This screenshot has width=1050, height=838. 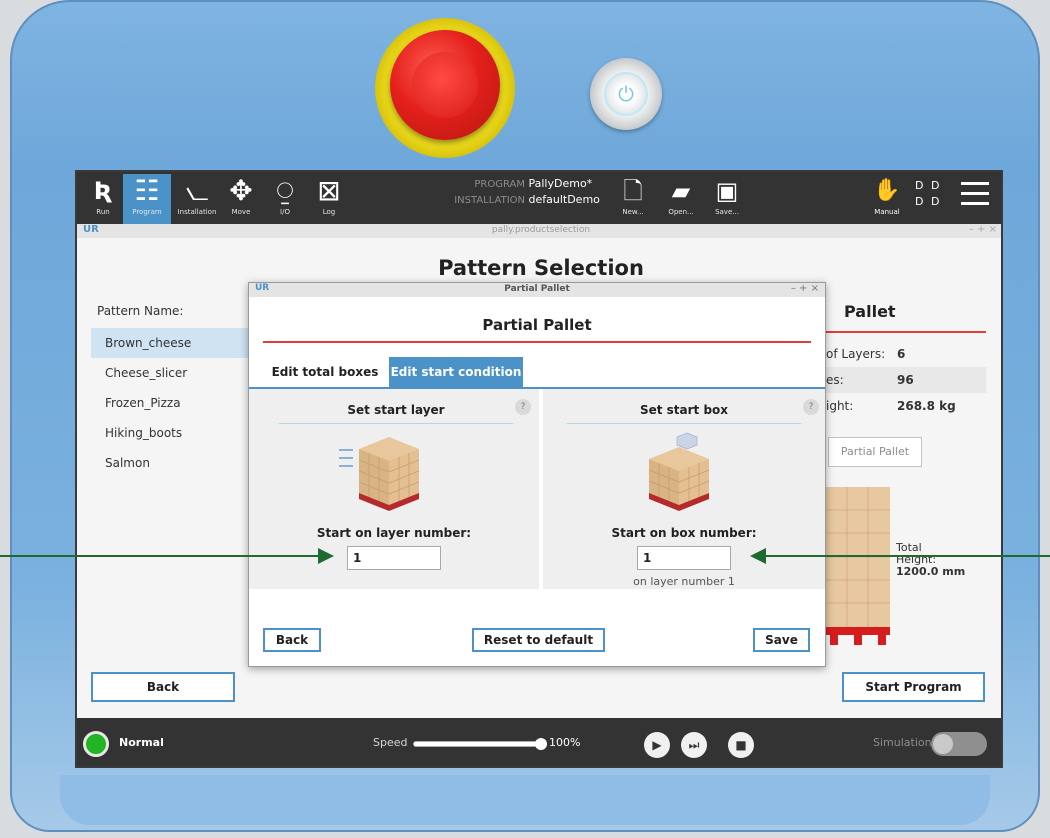 I want to click on installation-name: defaultDemo, so click(x=564, y=199).